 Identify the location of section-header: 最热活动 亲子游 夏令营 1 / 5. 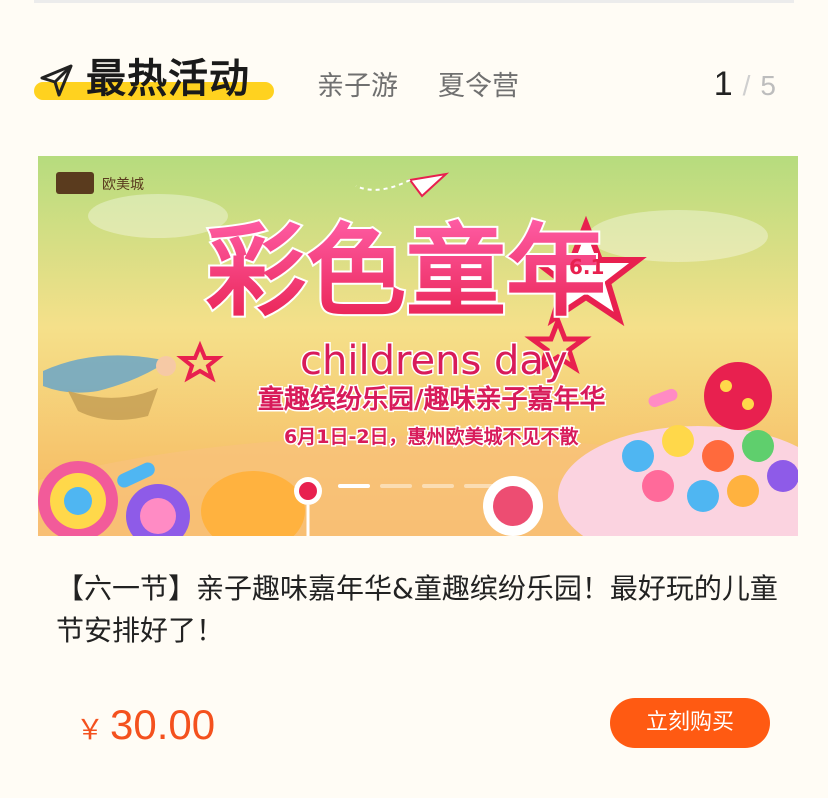
(414, 82).